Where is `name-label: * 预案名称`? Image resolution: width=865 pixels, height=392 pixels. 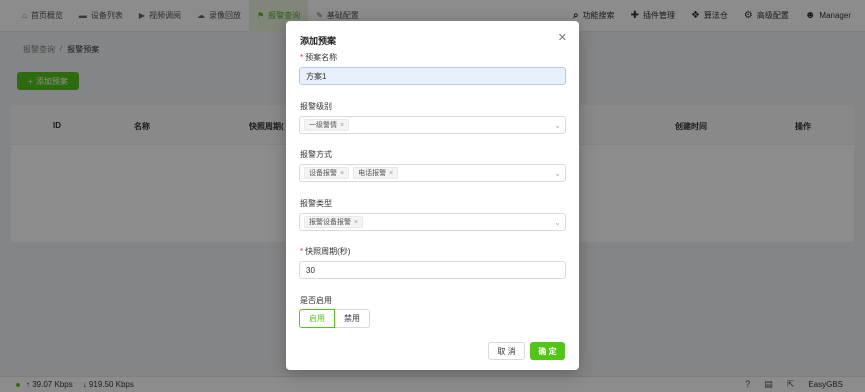
name-label: * 预案名称 is located at coordinates (318, 57).